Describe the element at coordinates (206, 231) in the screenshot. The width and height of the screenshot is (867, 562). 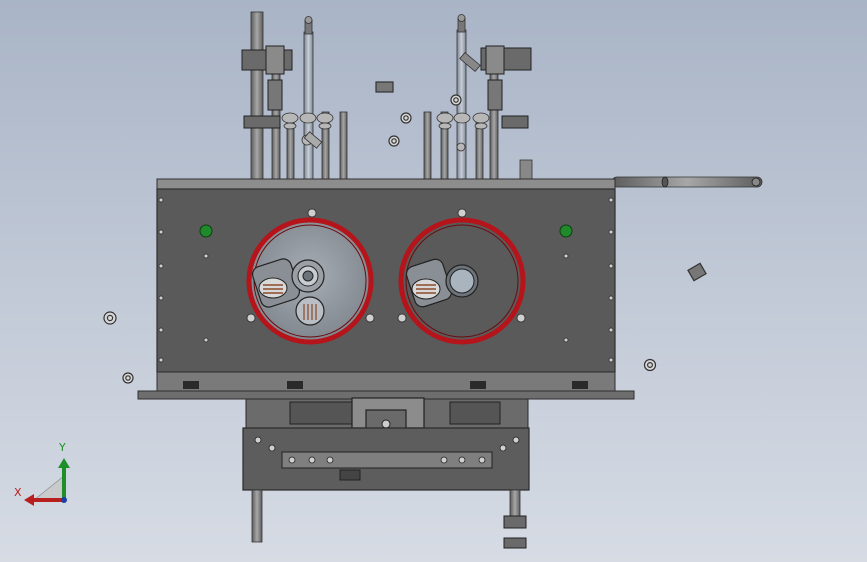
I see `left-indicator-light` at that location.